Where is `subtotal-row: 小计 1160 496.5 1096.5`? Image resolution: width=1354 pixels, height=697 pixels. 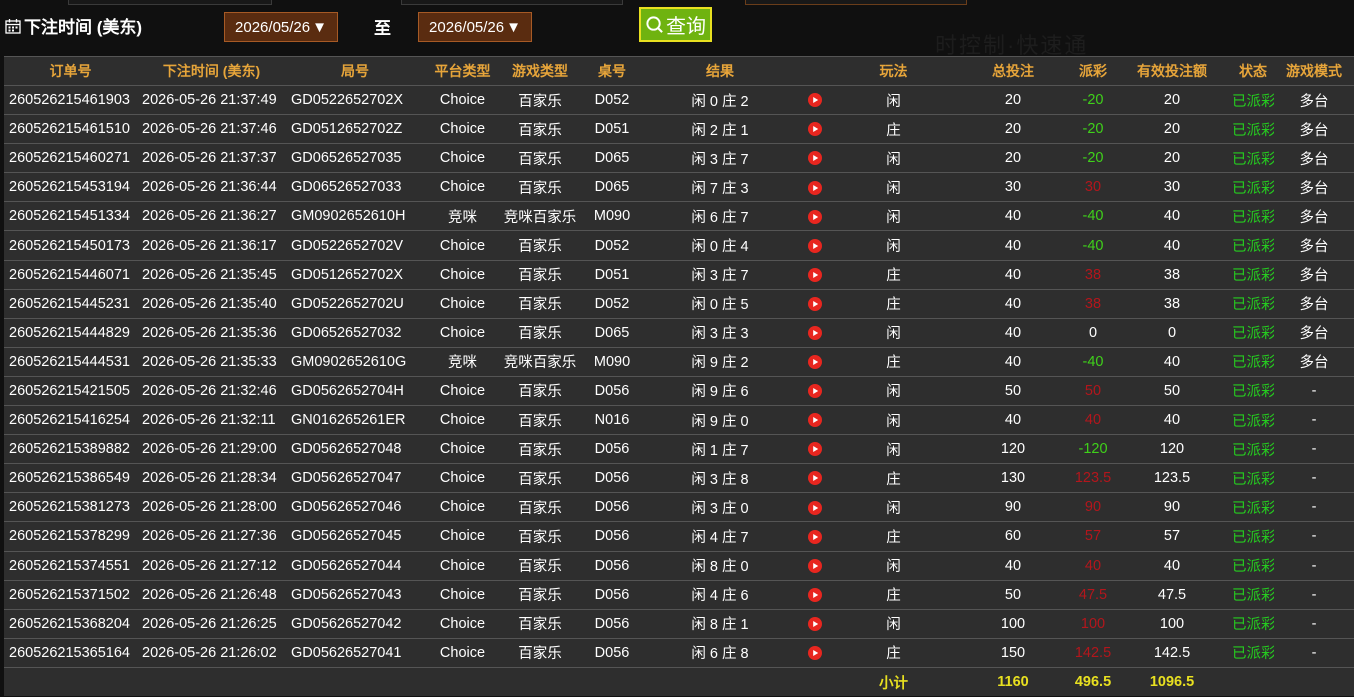 subtotal-row: 小计 1160 496.5 1096.5 is located at coordinates (679, 681).